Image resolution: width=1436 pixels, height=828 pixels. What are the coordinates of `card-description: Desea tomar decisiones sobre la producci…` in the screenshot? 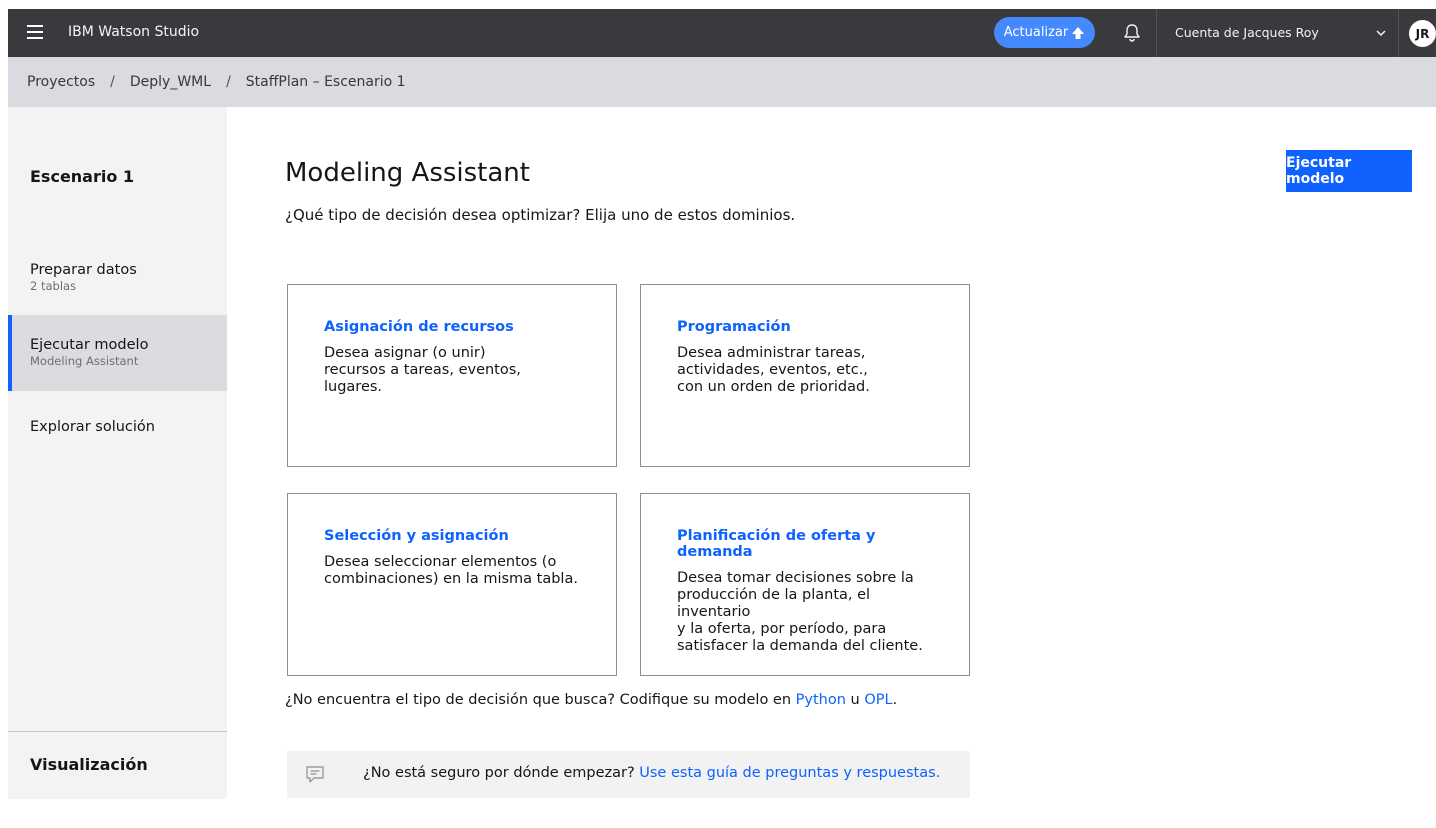 It's located at (800, 612).